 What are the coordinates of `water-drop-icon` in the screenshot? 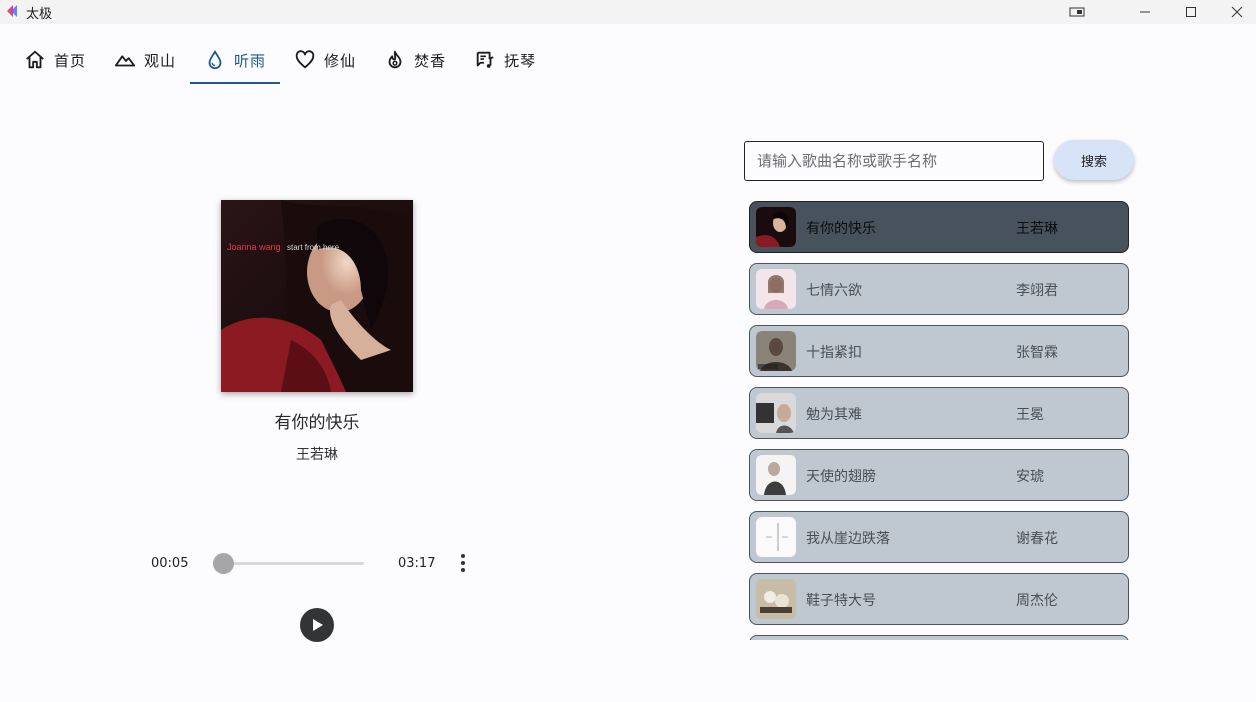 It's located at (215, 59).